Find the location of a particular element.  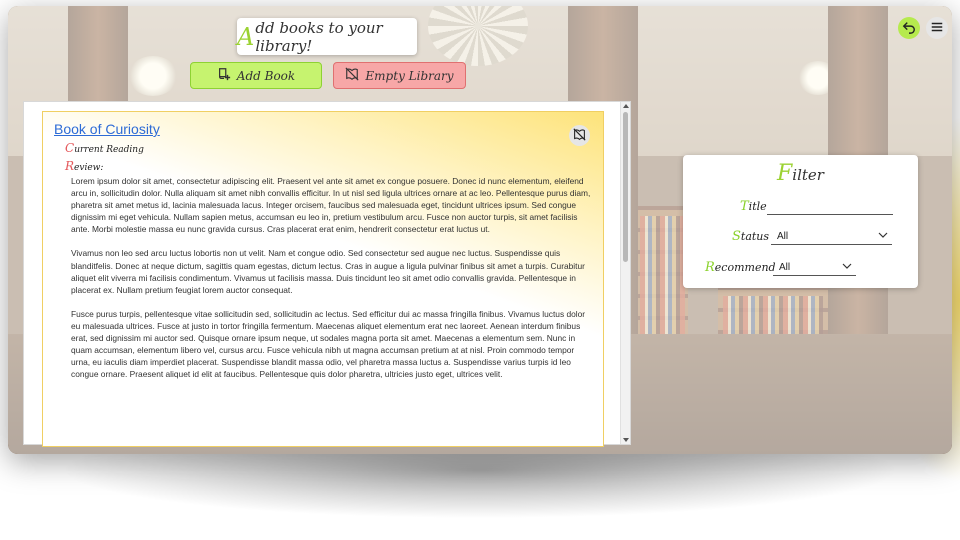

filter-title-label-text: itle is located at coordinates (757, 206).